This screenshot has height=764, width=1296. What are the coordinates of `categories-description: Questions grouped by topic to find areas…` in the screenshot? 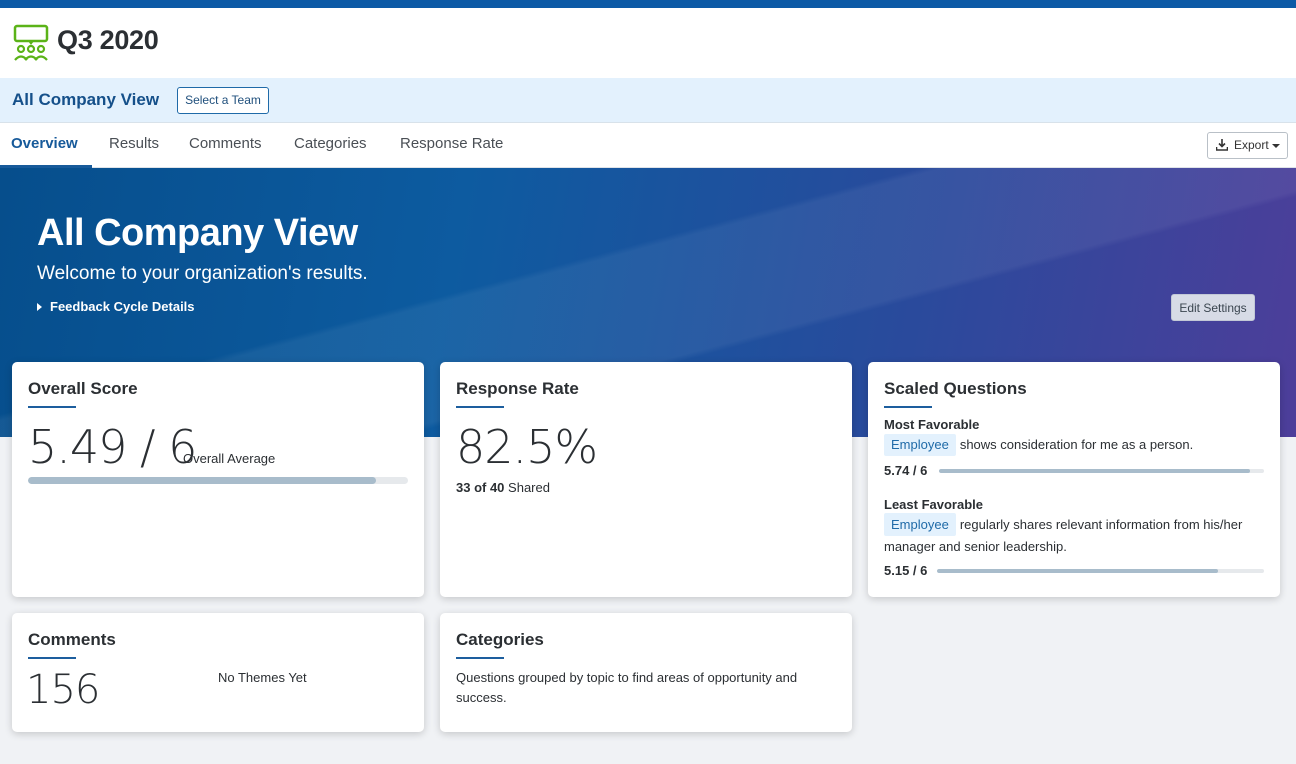 It's located at (627, 687).